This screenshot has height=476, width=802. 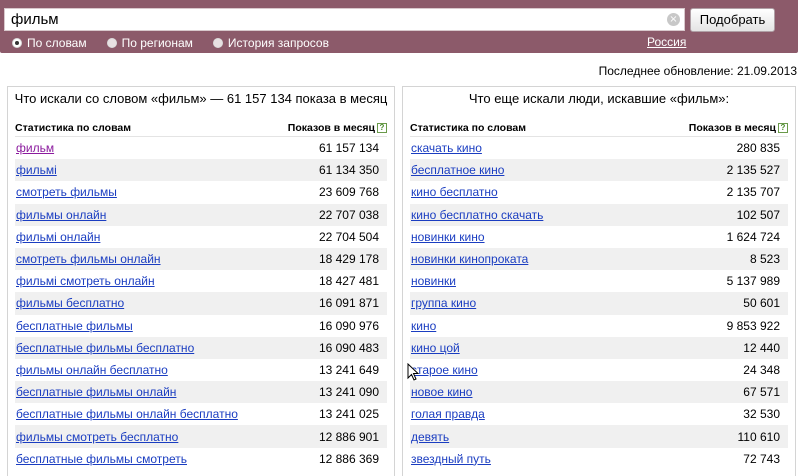 What do you see at coordinates (201, 148) in the screenshot?
I see `table-row: фильм 61 157 134` at bounding box center [201, 148].